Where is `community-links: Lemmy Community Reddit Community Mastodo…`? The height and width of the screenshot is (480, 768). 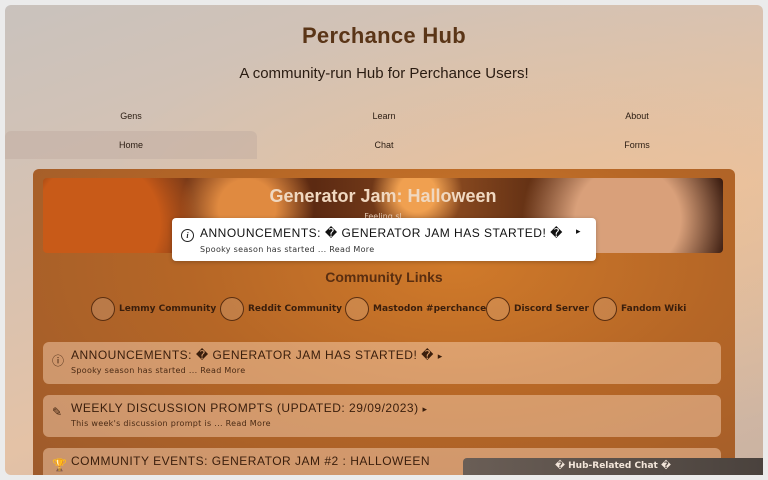
community-links: Lemmy Community Reddit Community Mastodo… is located at coordinates (384, 310).